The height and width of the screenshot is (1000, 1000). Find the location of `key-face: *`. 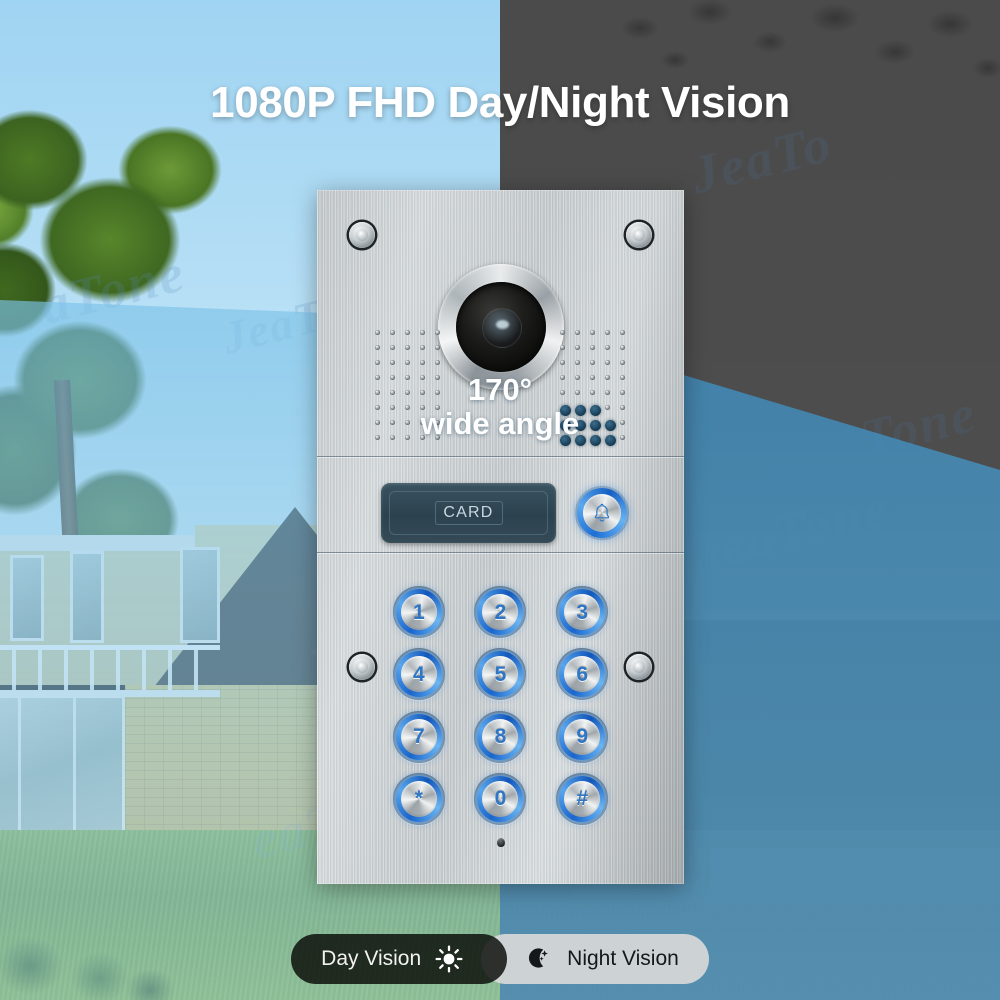

key-face: * is located at coordinates (418, 798).